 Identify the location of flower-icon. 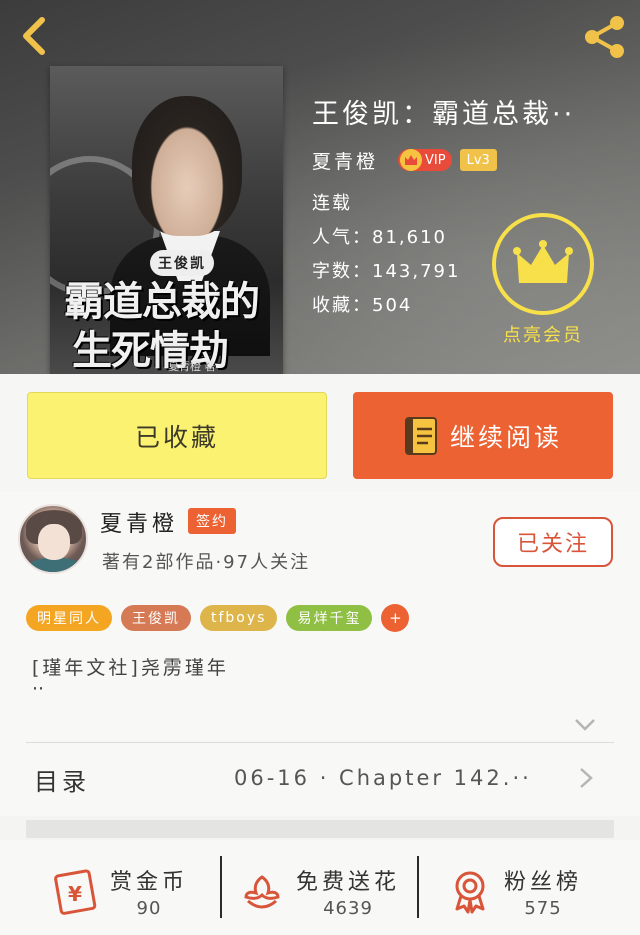
(262, 892).